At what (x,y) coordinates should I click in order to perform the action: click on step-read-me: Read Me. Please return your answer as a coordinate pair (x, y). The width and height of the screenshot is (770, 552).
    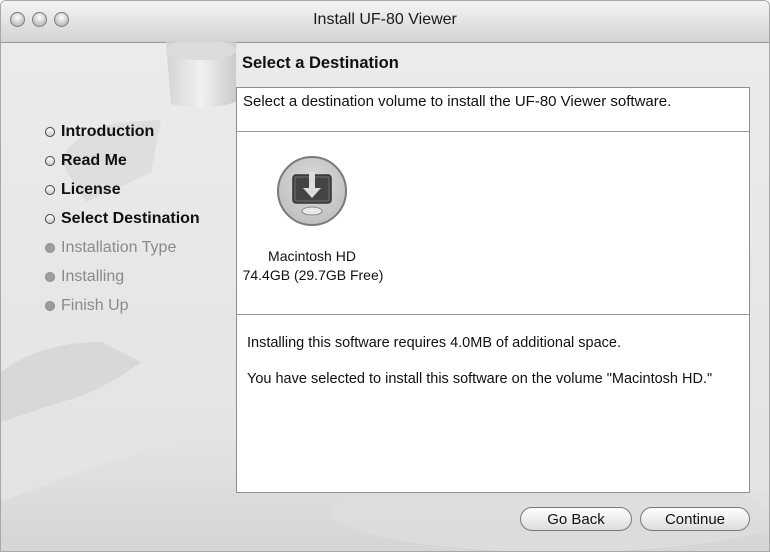
    Looking at the image, I should click on (122, 160).